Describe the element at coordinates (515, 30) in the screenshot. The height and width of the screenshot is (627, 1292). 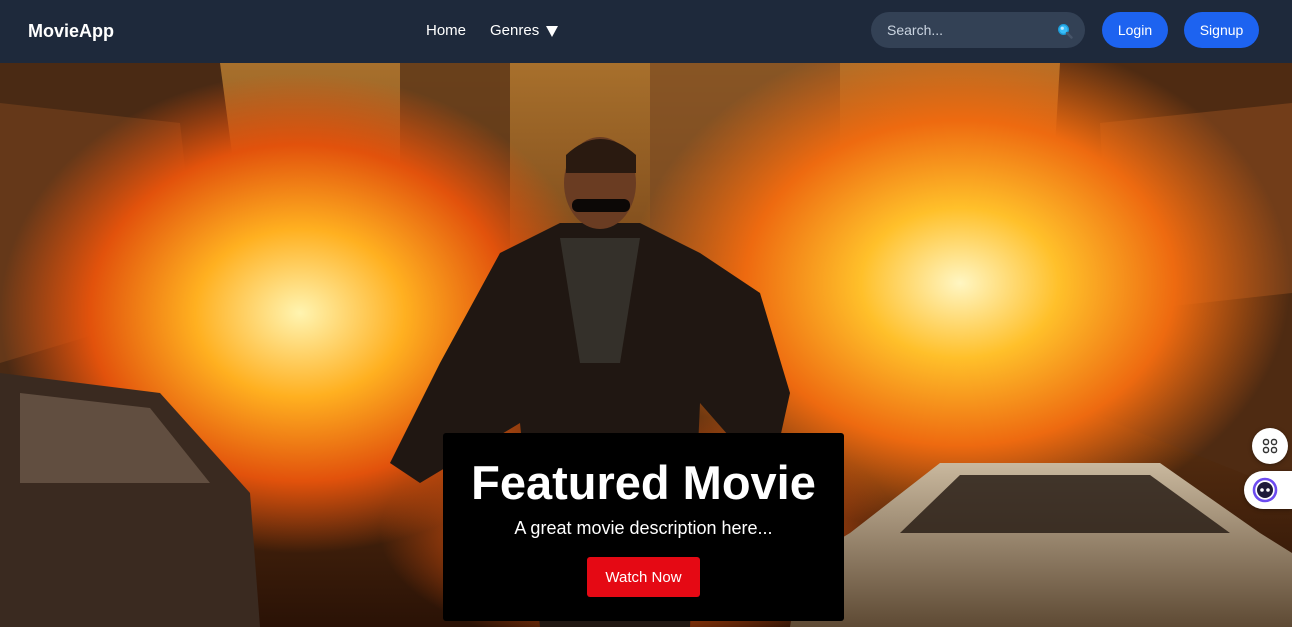
I see `nav-link-label: Genres` at that location.